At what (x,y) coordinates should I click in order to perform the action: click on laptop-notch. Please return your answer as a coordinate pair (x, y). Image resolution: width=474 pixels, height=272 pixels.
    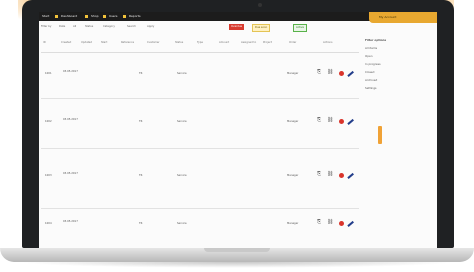
    Looking at the image, I should click on (237, 250).